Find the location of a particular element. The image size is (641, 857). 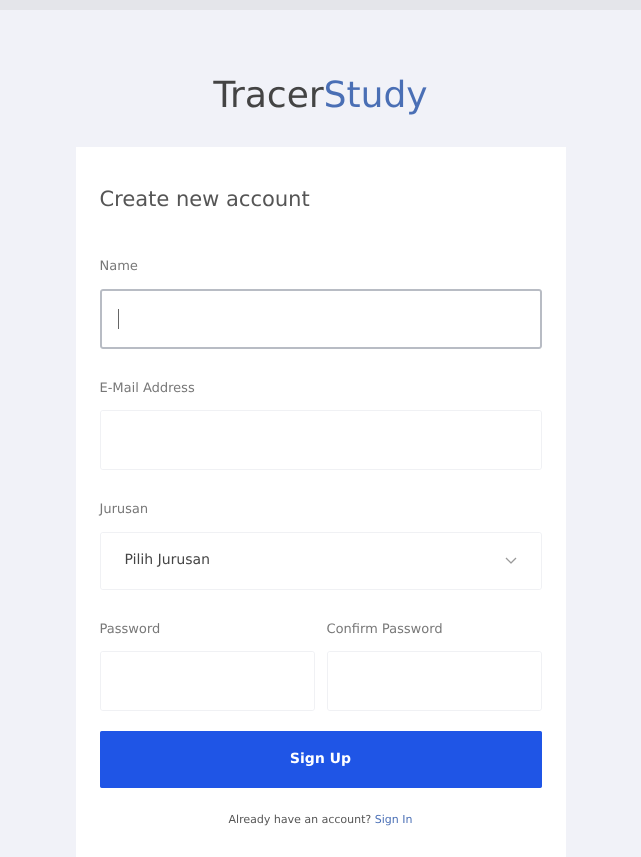

chevron-down-icon is located at coordinates (510, 560).